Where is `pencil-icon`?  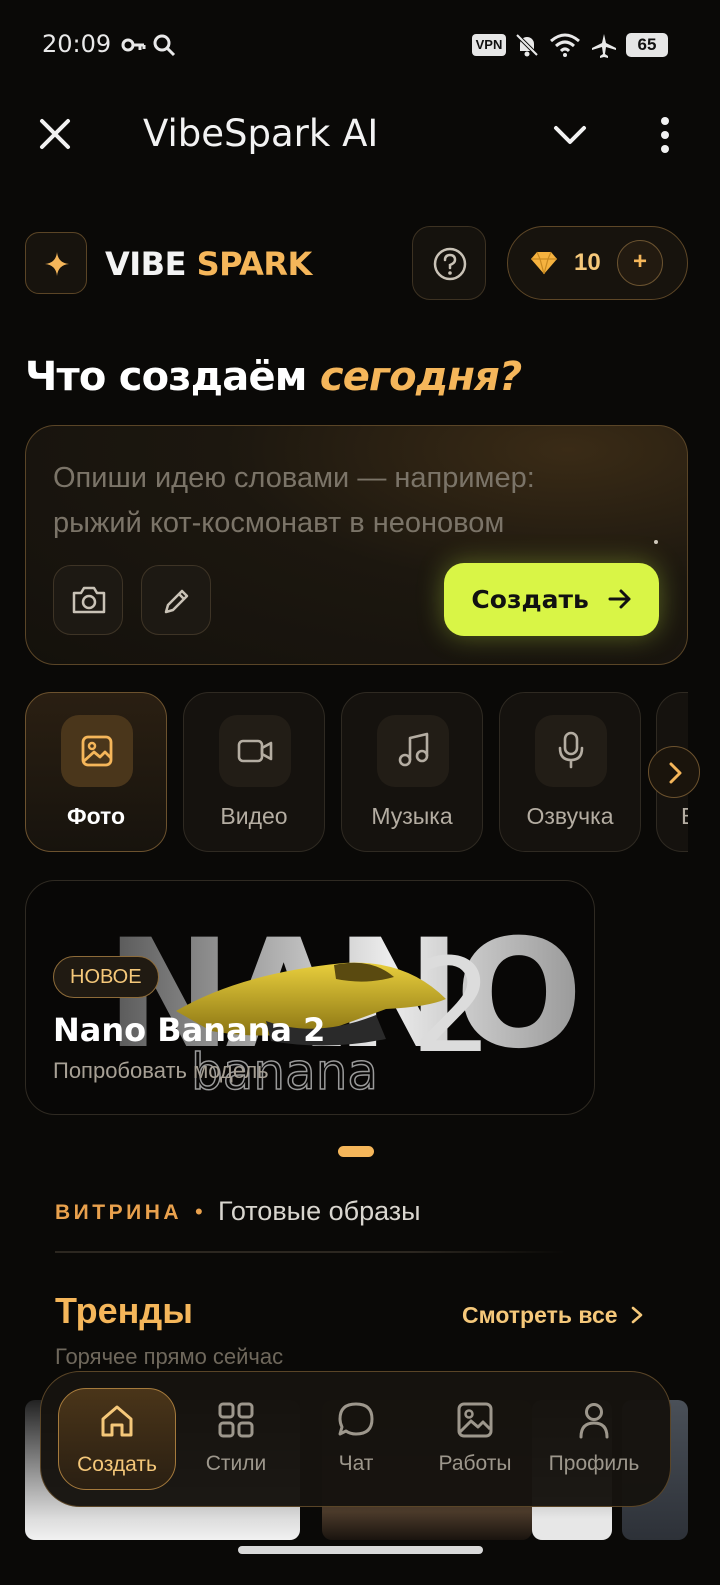
pencil-icon is located at coordinates (176, 601).